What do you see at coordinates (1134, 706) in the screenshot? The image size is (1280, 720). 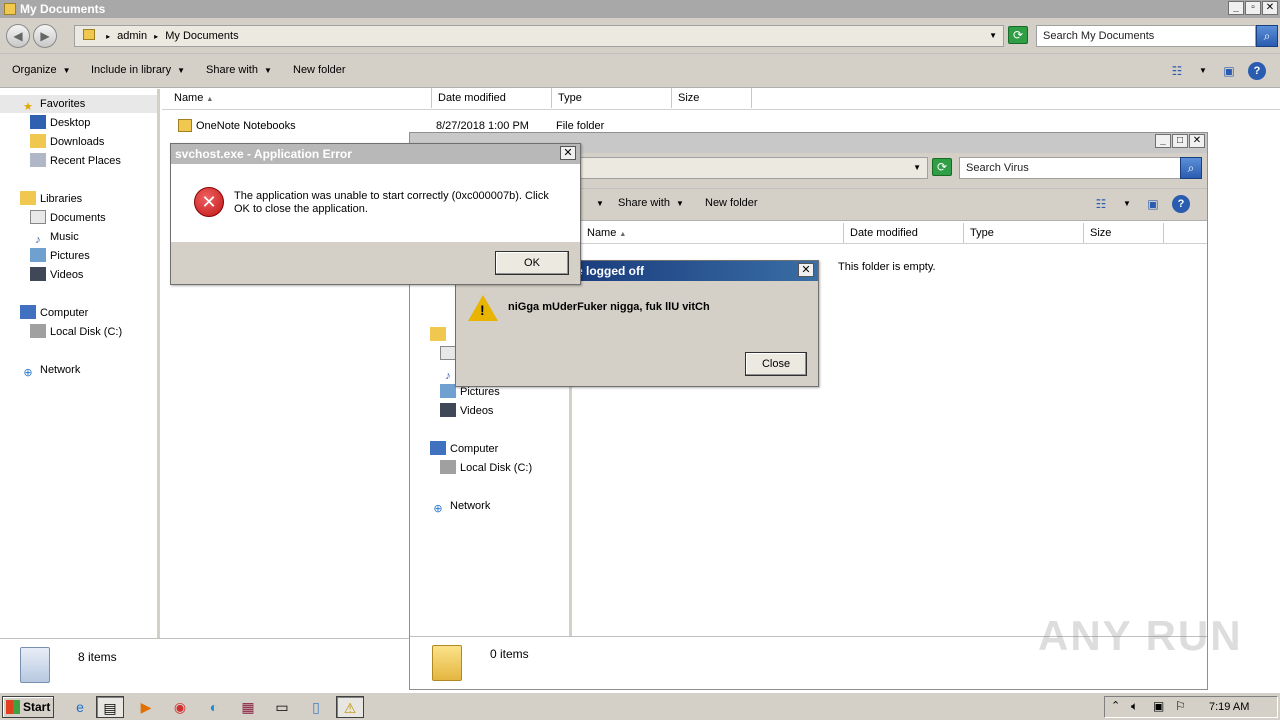 I see `volume-icon: 🔈︎` at bounding box center [1134, 706].